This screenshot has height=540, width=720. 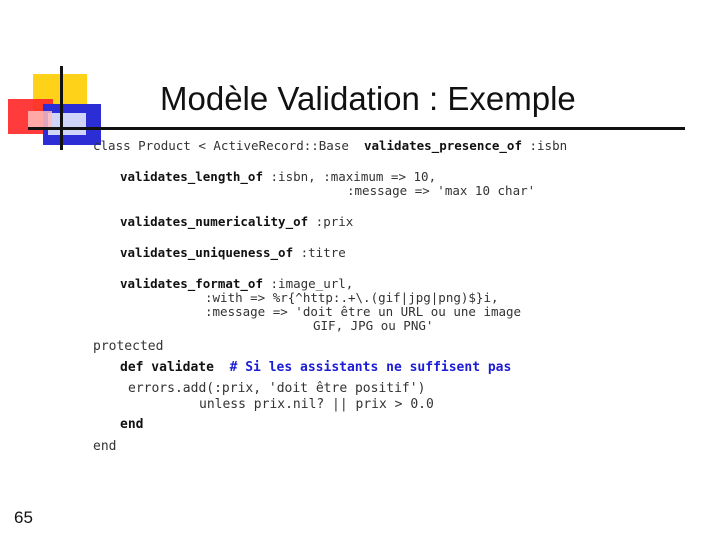 I want to click on code-line-uniqueness: validates_uniqueness_of :titre, so click(x=233, y=253).